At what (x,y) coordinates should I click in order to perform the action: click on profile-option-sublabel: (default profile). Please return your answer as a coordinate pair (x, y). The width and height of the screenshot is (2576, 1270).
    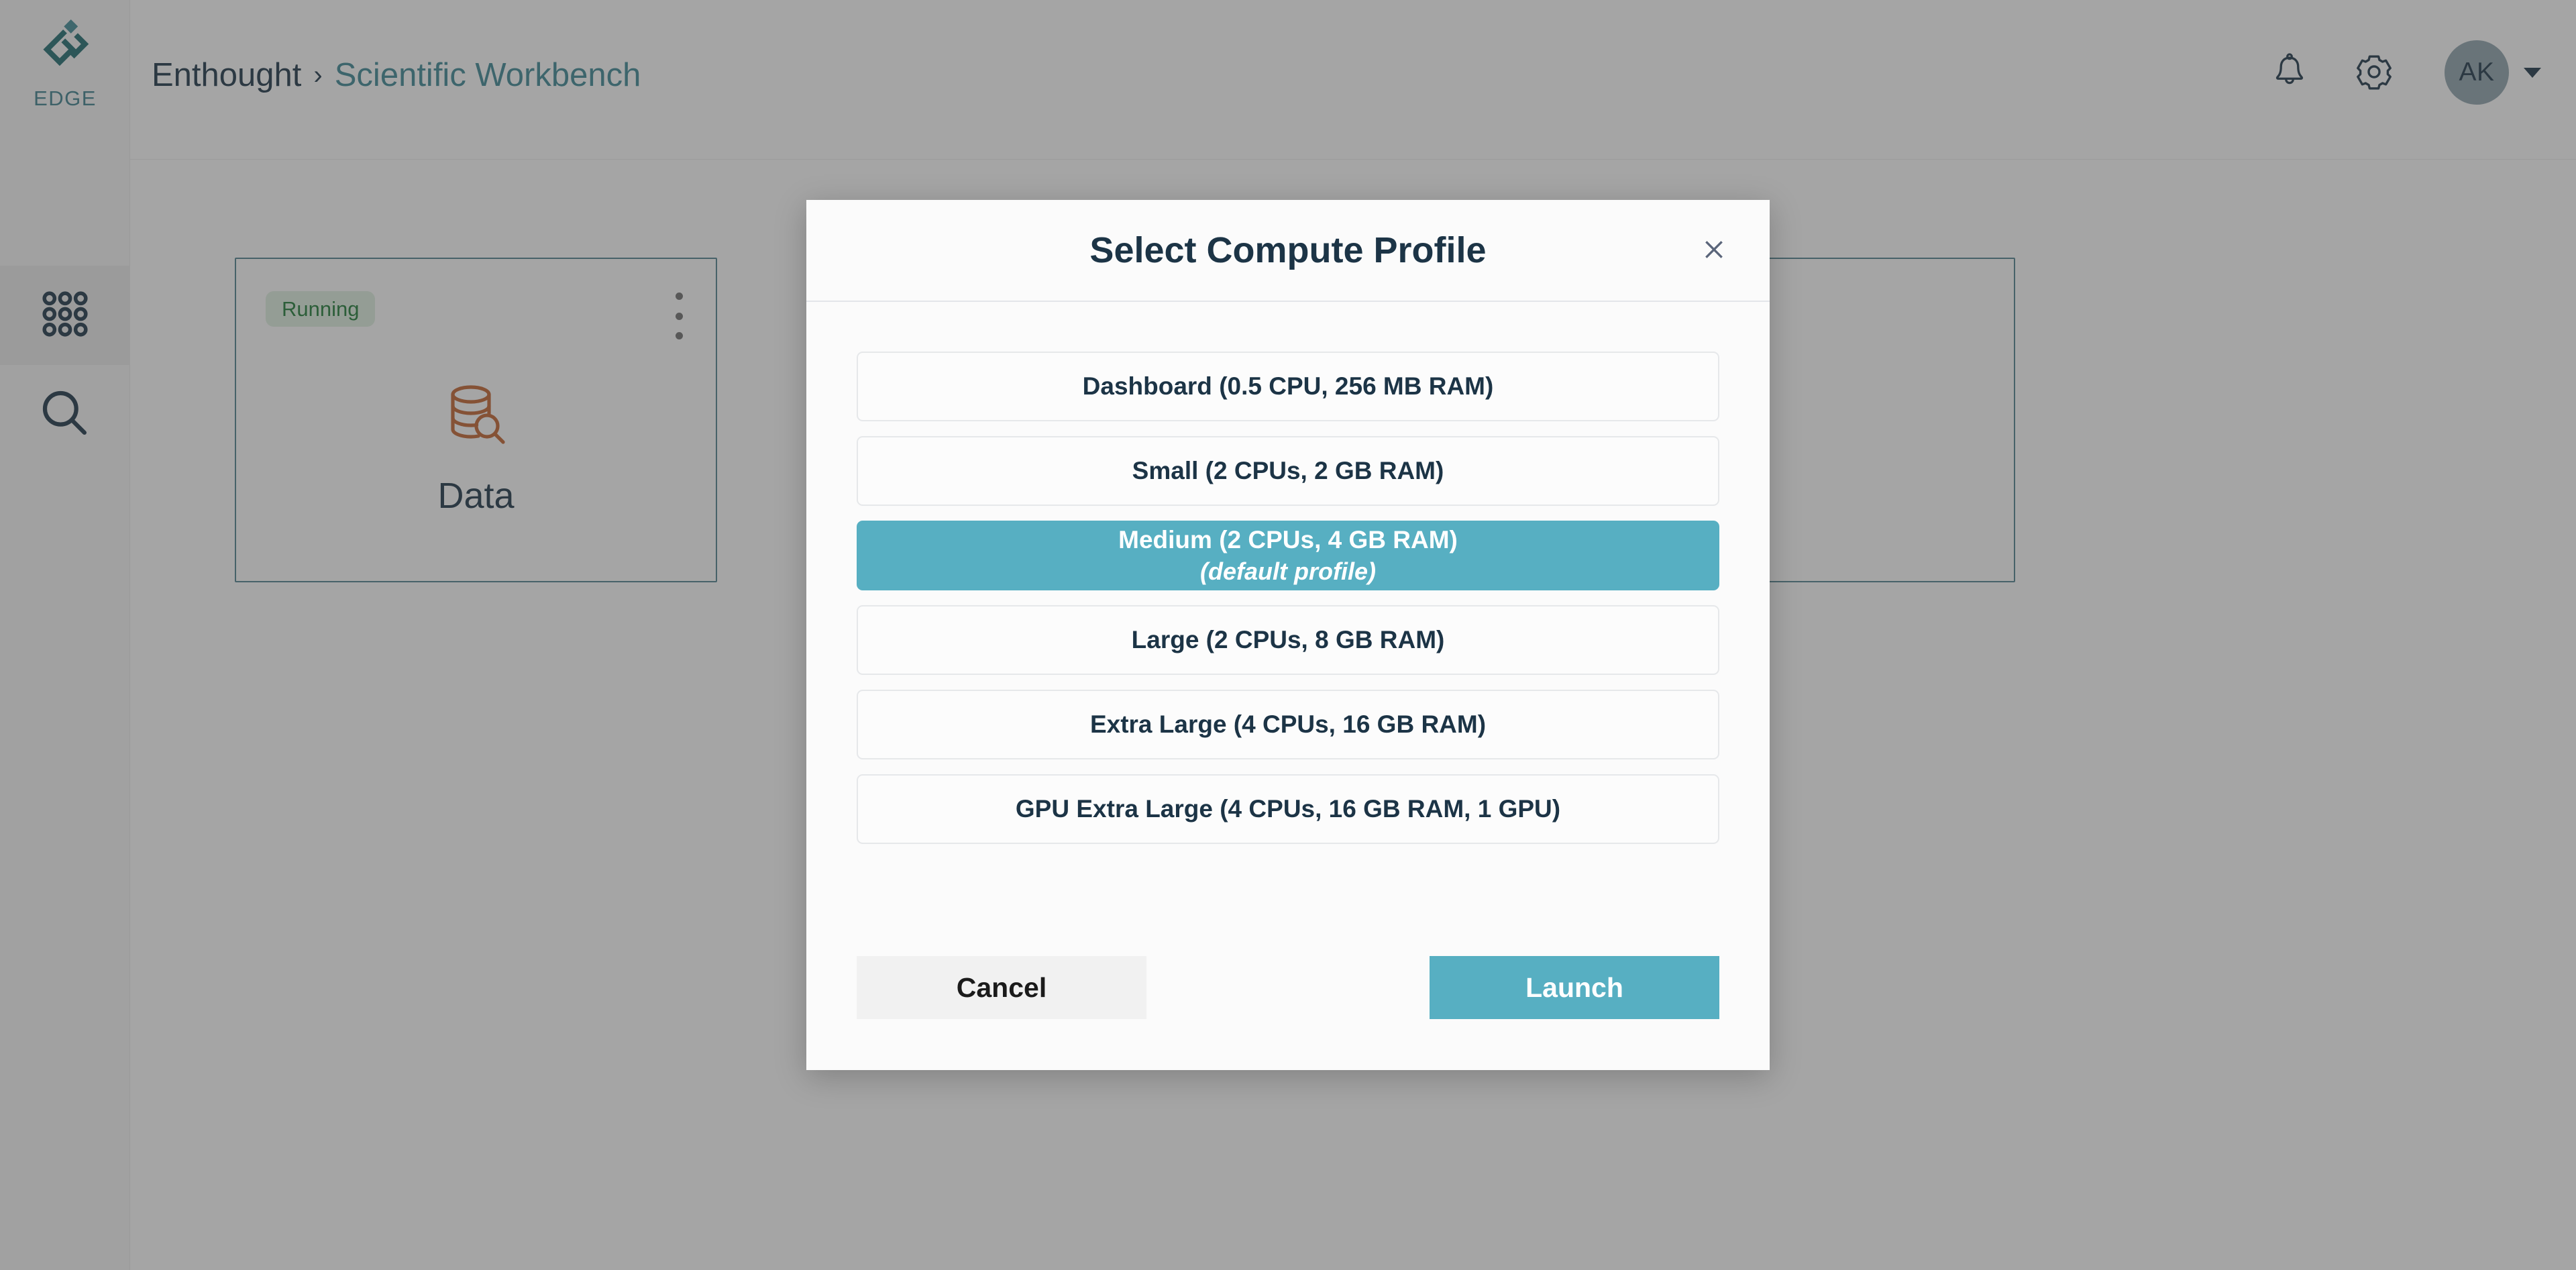
    Looking at the image, I should click on (1288, 571).